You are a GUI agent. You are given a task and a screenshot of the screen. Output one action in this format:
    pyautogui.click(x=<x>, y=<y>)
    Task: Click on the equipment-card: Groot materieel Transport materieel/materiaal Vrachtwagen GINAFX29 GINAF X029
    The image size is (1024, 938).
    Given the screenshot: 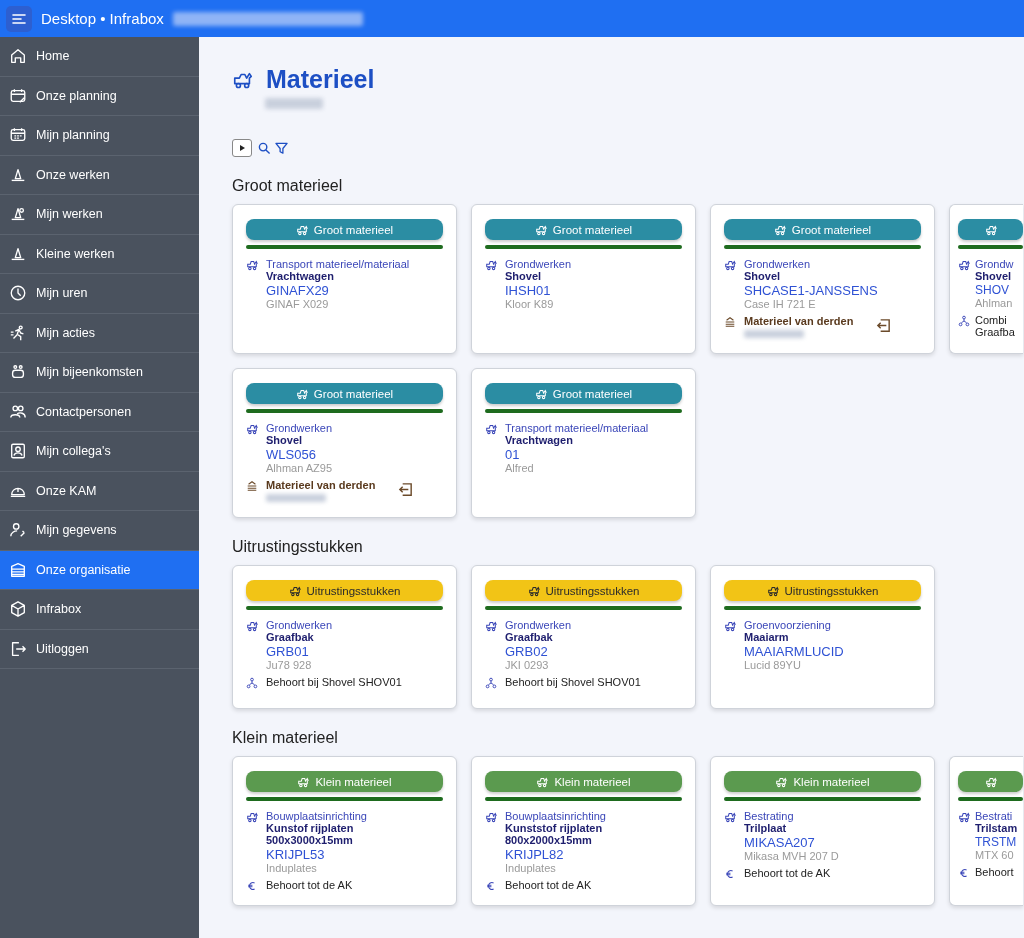 What is the action you would take?
    pyautogui.click(x=344, y=279)
    